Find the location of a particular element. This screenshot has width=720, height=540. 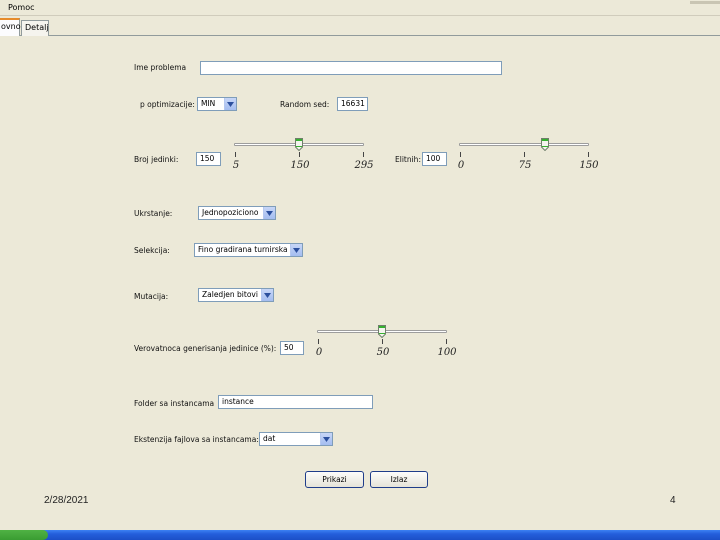

instance-folder-label: Folder sa instancama is located at coordinates (174, 403).